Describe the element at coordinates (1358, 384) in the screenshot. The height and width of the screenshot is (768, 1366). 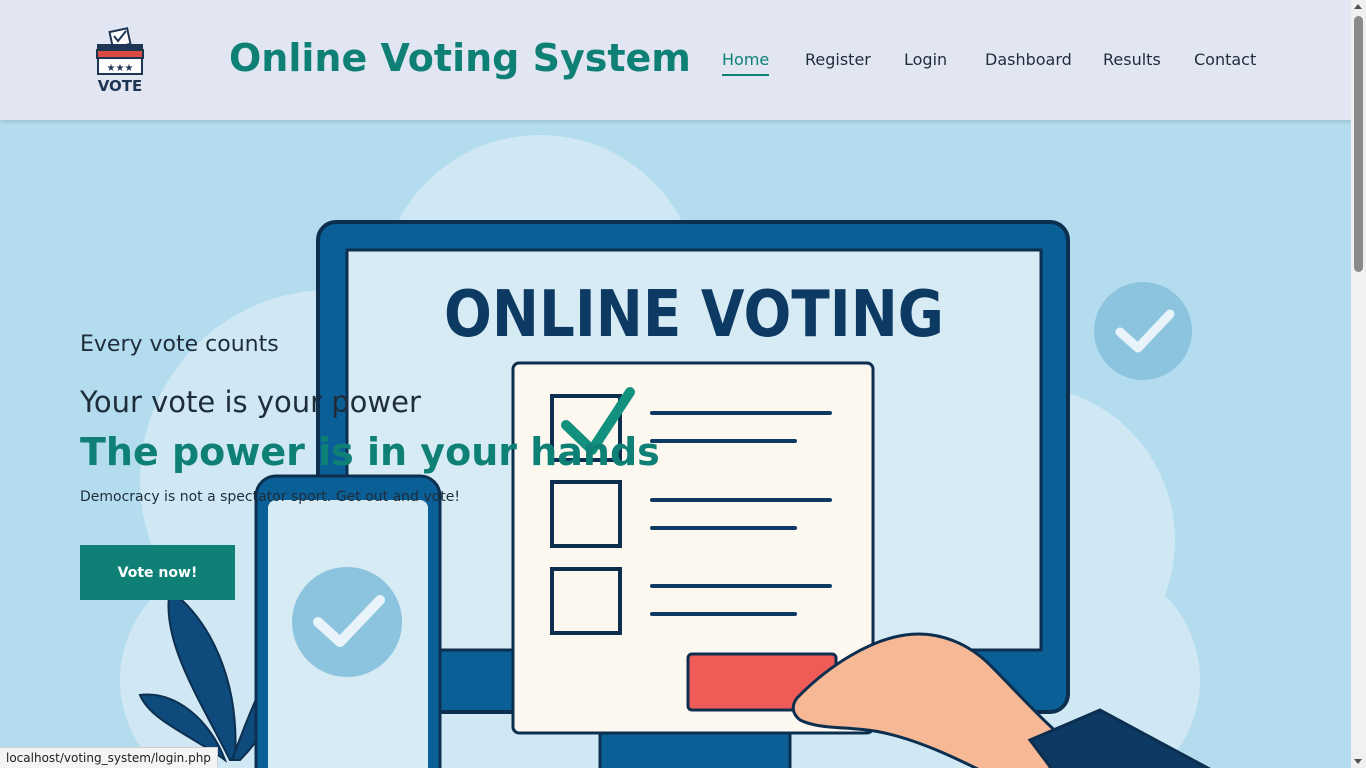
I see `page-scrollbar` at that location.